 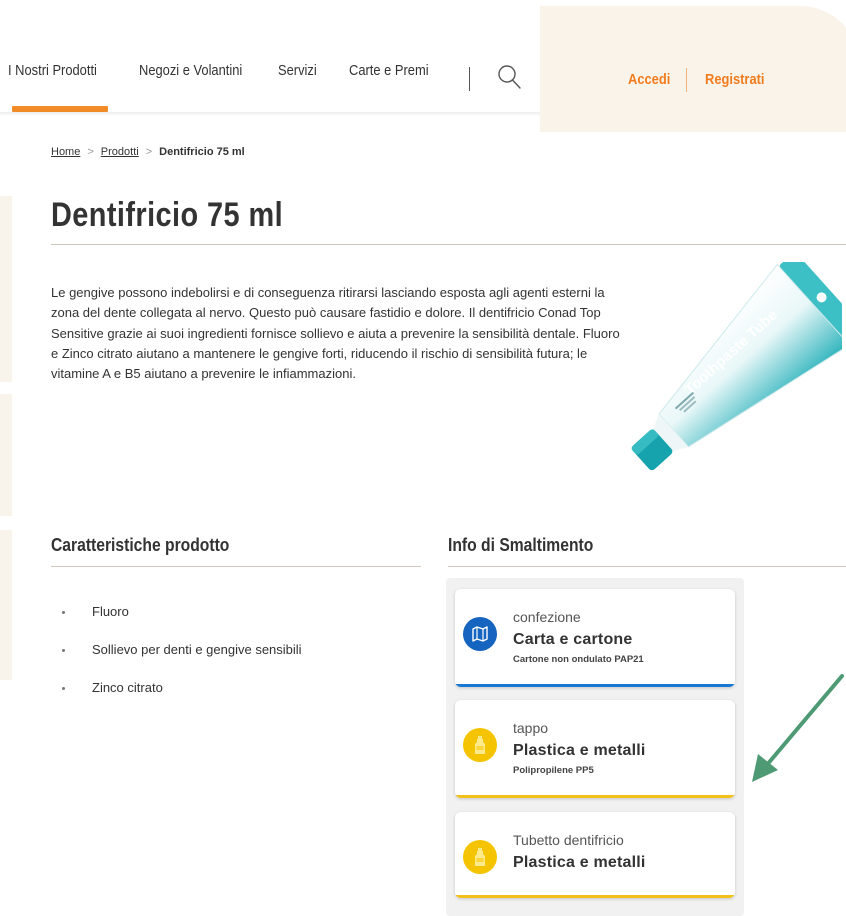 I want to click on paper-map-icon, so click(x=480, y=634).